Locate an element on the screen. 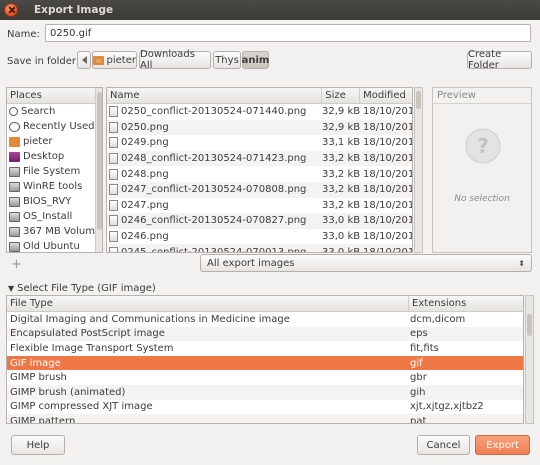 The height and width of the screenshot is (465, 540). file-name: 0246_conflict-20130524-070827.png is located at coordinates (214, 221).